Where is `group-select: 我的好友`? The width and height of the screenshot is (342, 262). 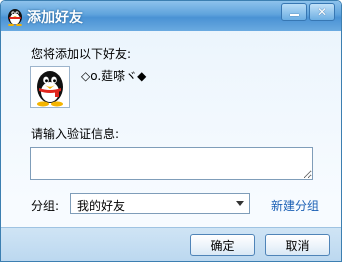
group-select: 我的好友 is located at coordinates (160, 203).